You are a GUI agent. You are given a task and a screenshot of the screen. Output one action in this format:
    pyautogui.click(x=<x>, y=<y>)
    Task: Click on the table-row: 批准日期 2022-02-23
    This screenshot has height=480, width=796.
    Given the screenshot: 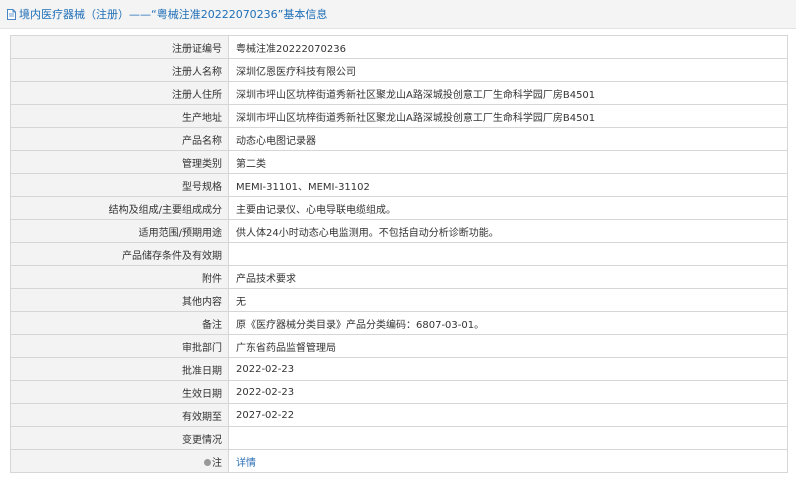 What is the action you would take?
    pyautogui.click(x=399, y=369)
    